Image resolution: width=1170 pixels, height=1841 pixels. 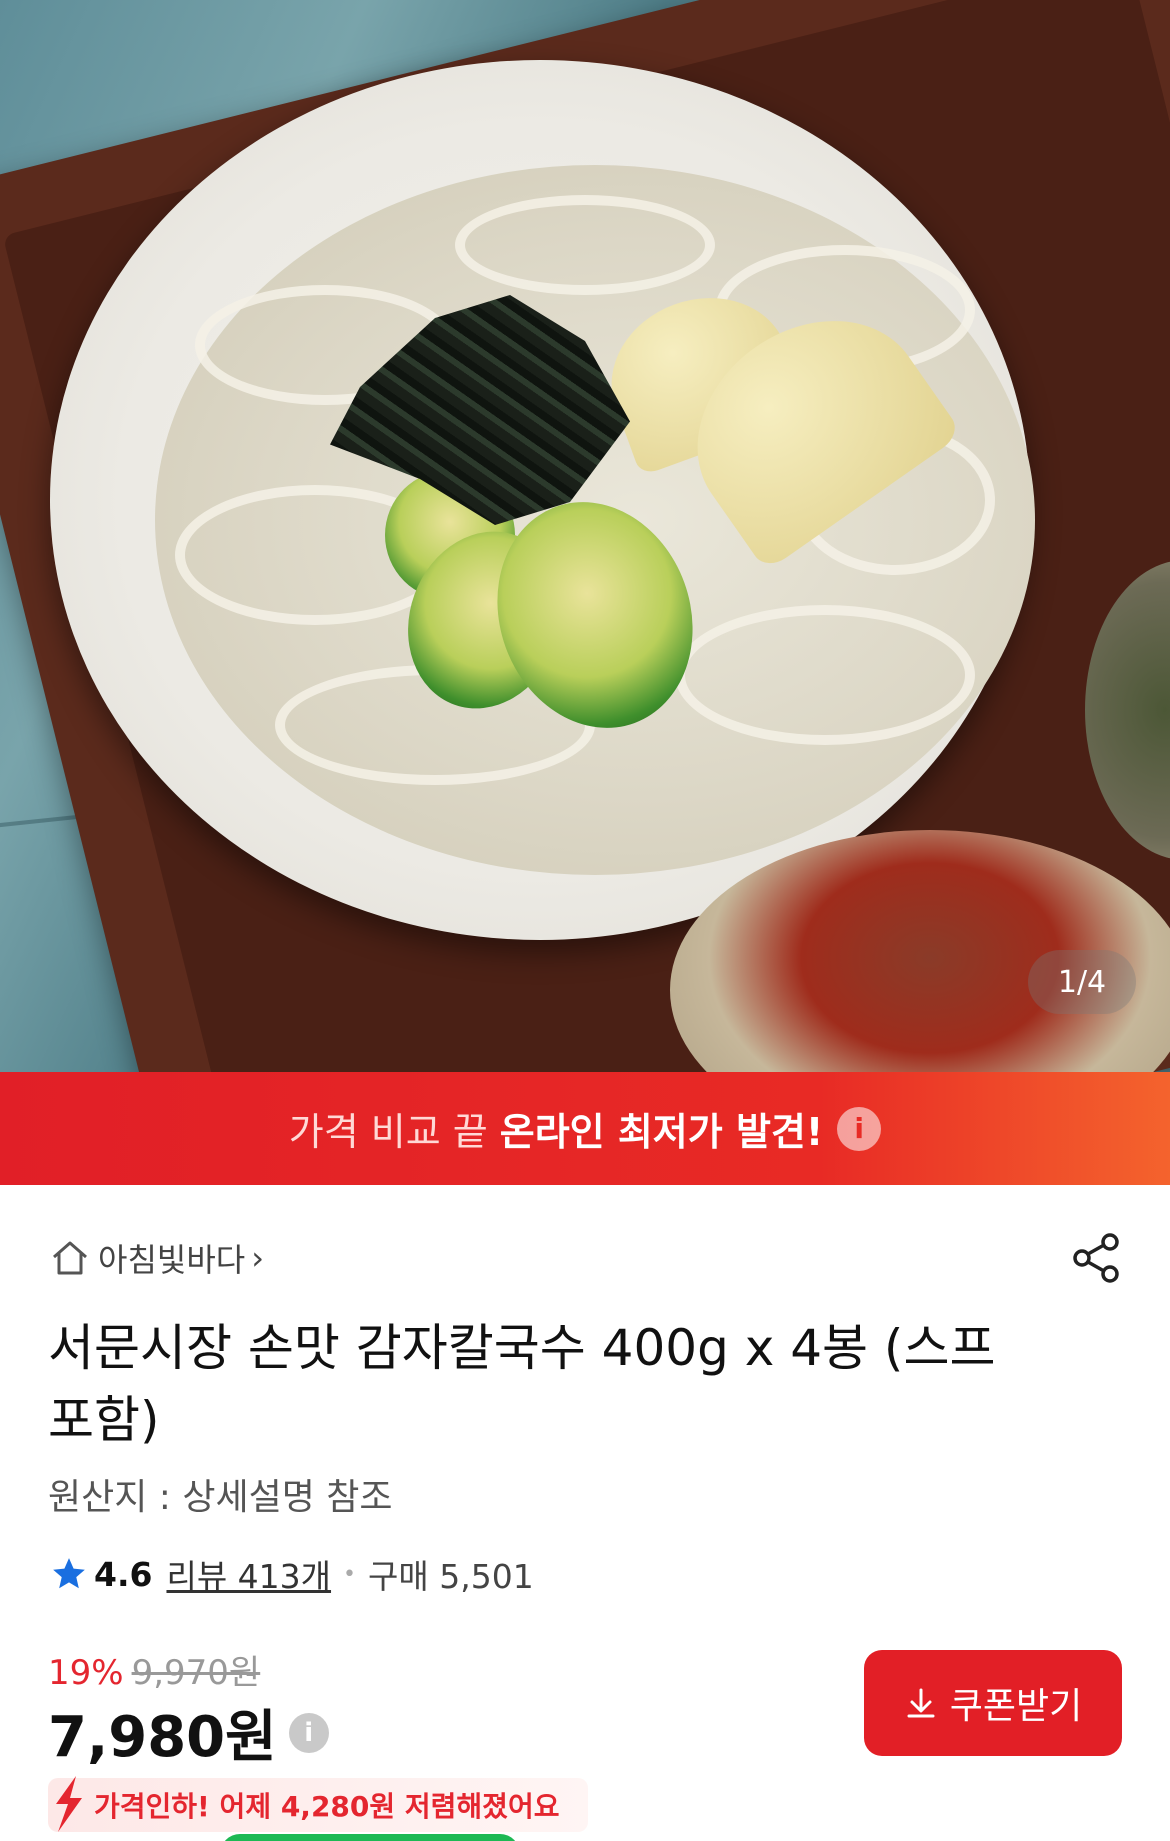 What do you see at coordinates (388, 1132) in the screenshot?
I see `banner-prefix: 가격 비교 끝` at bounding box center [388, 1132].